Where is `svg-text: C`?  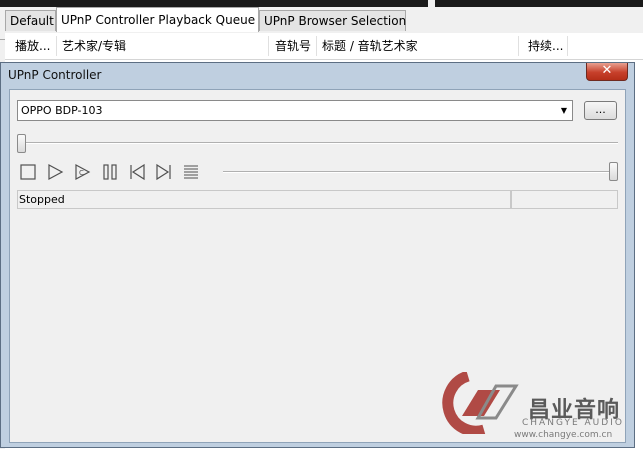
svg-text: C is located at coordinates (81, 173).